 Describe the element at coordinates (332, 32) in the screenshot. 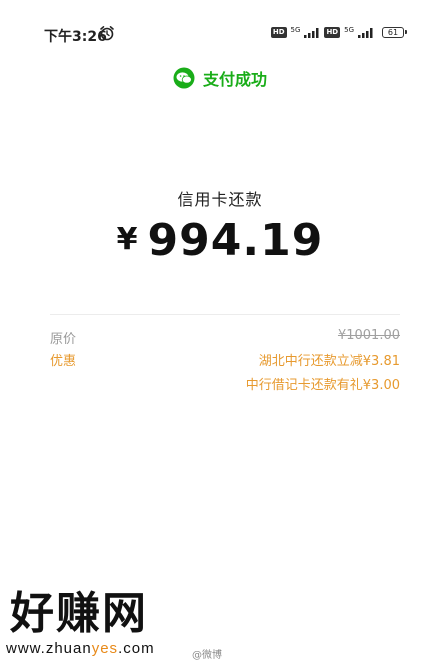

I see `hd-badge-2: HD` at that location.